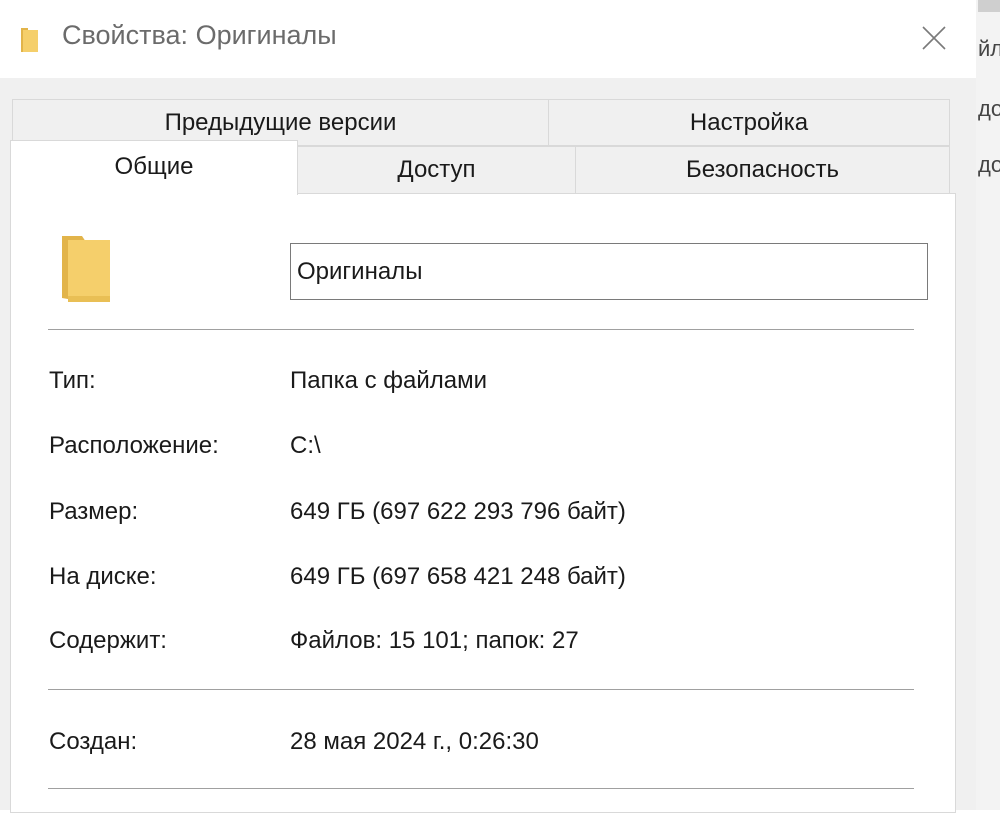 The height and width of the screenshot is (813, 1000). I want to click on tab-previous-versions: Предыдущие версии, so click(280, 122).